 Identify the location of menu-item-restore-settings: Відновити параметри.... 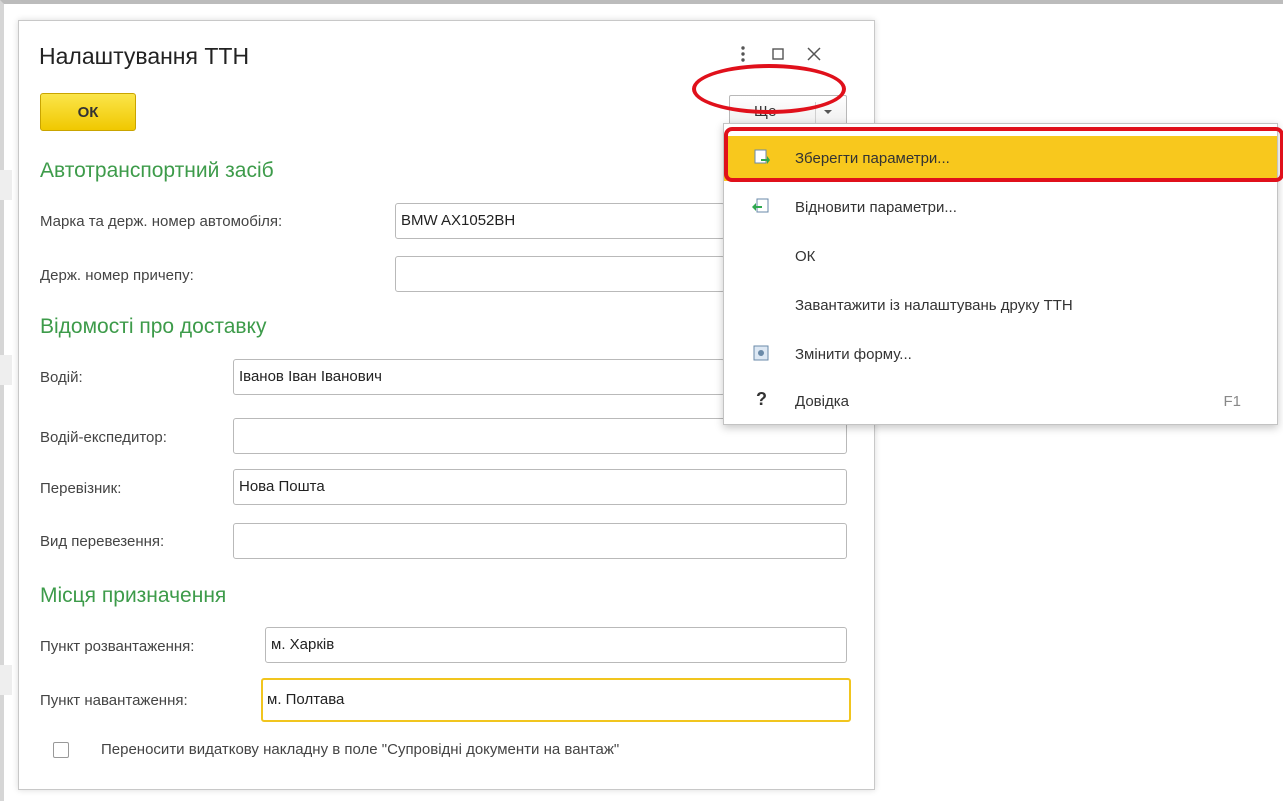
(1000, 207).